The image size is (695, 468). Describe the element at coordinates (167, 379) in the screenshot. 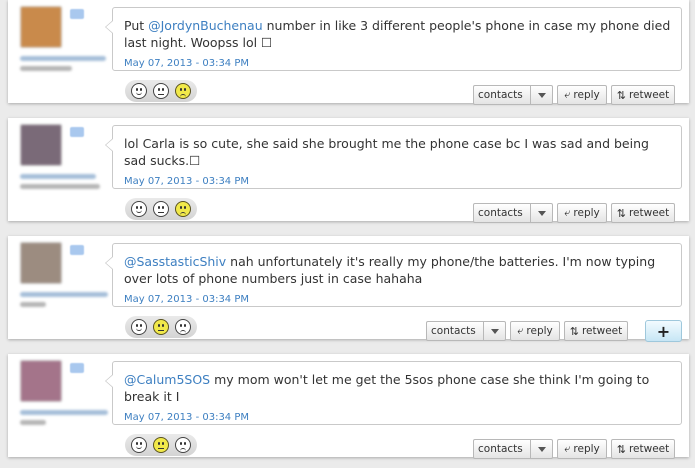

I see `mention-link: @Calum5SOS` at that location.